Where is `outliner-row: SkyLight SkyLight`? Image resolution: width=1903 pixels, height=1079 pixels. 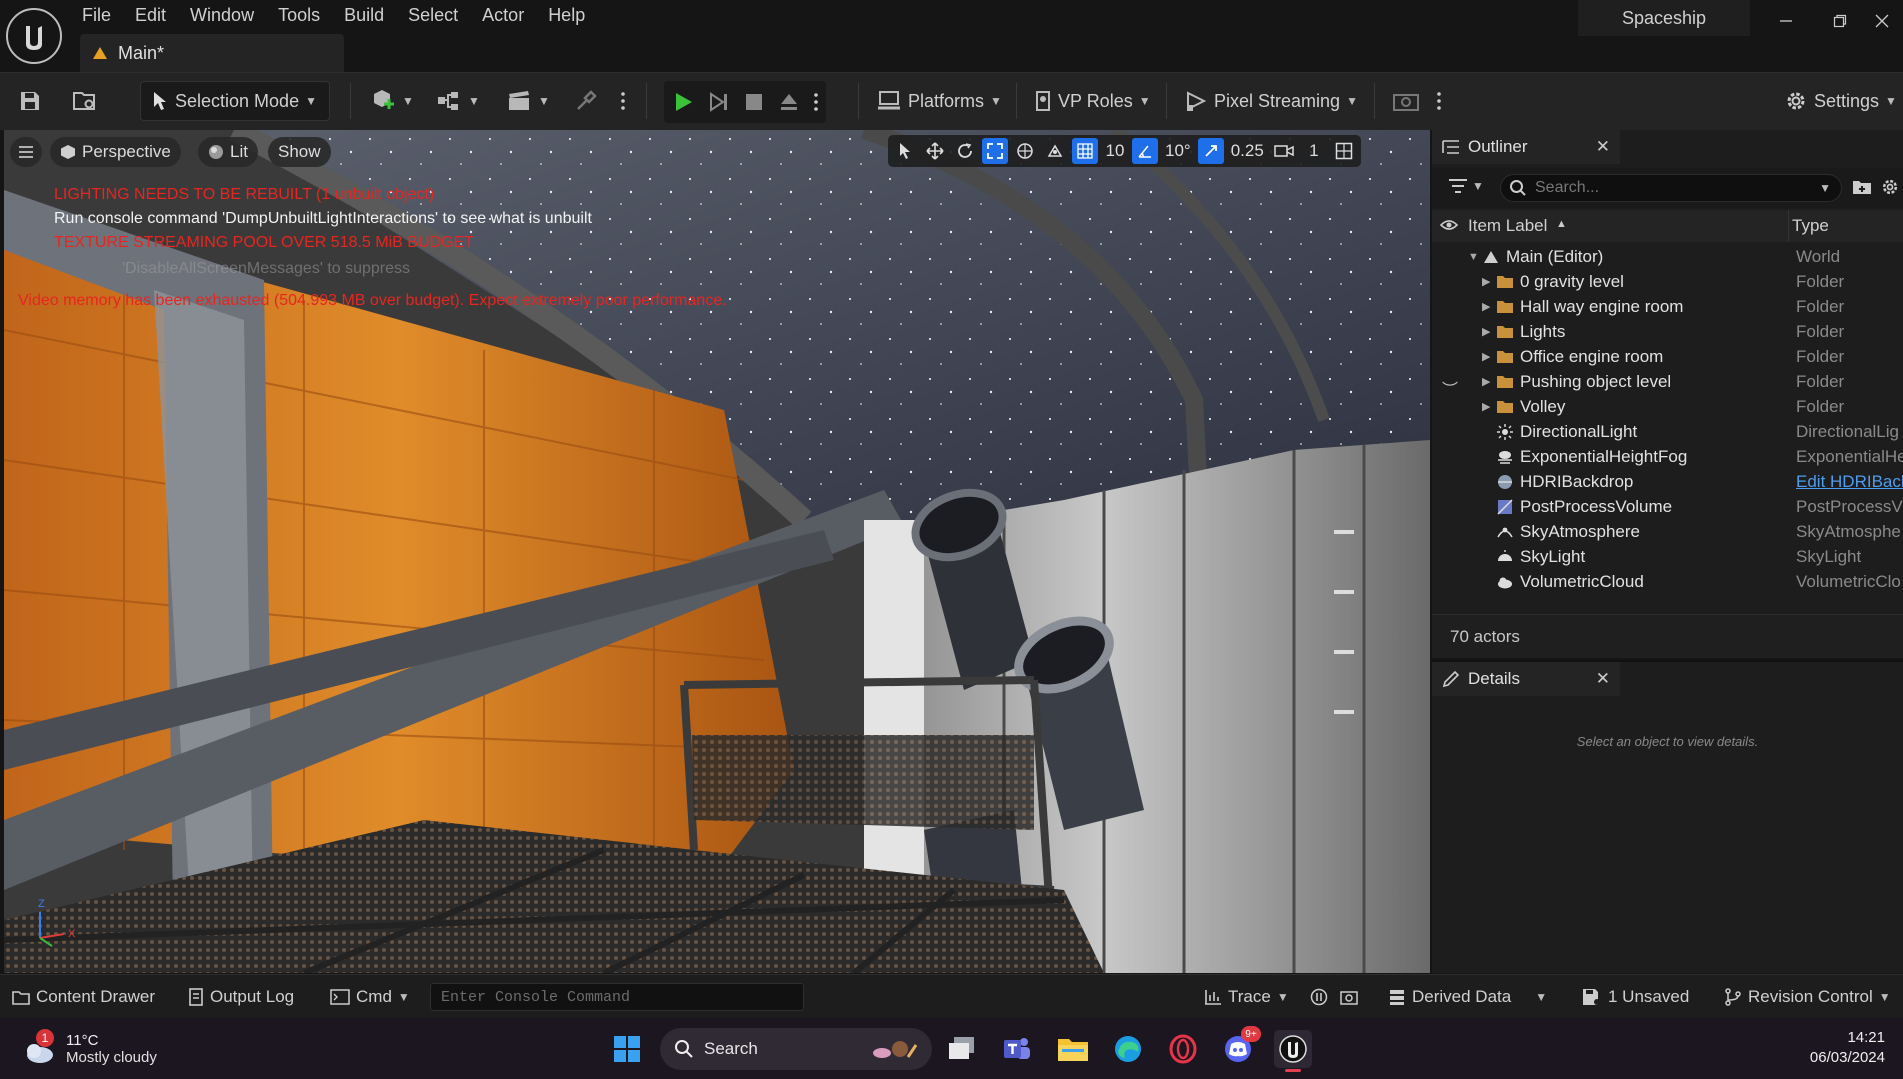
outliner-row: SkyLight SkyLight is located at coordinates (1667, 556).